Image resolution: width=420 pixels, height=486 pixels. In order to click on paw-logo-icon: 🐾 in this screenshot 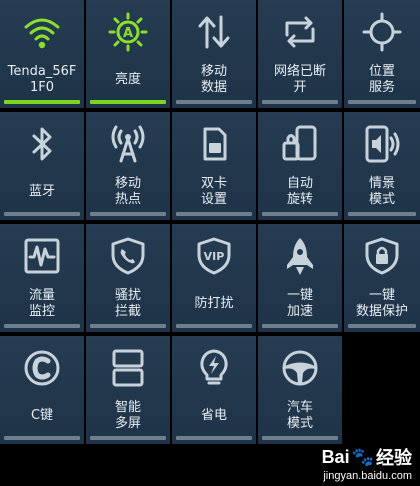, I will do `click(362, 456)`.